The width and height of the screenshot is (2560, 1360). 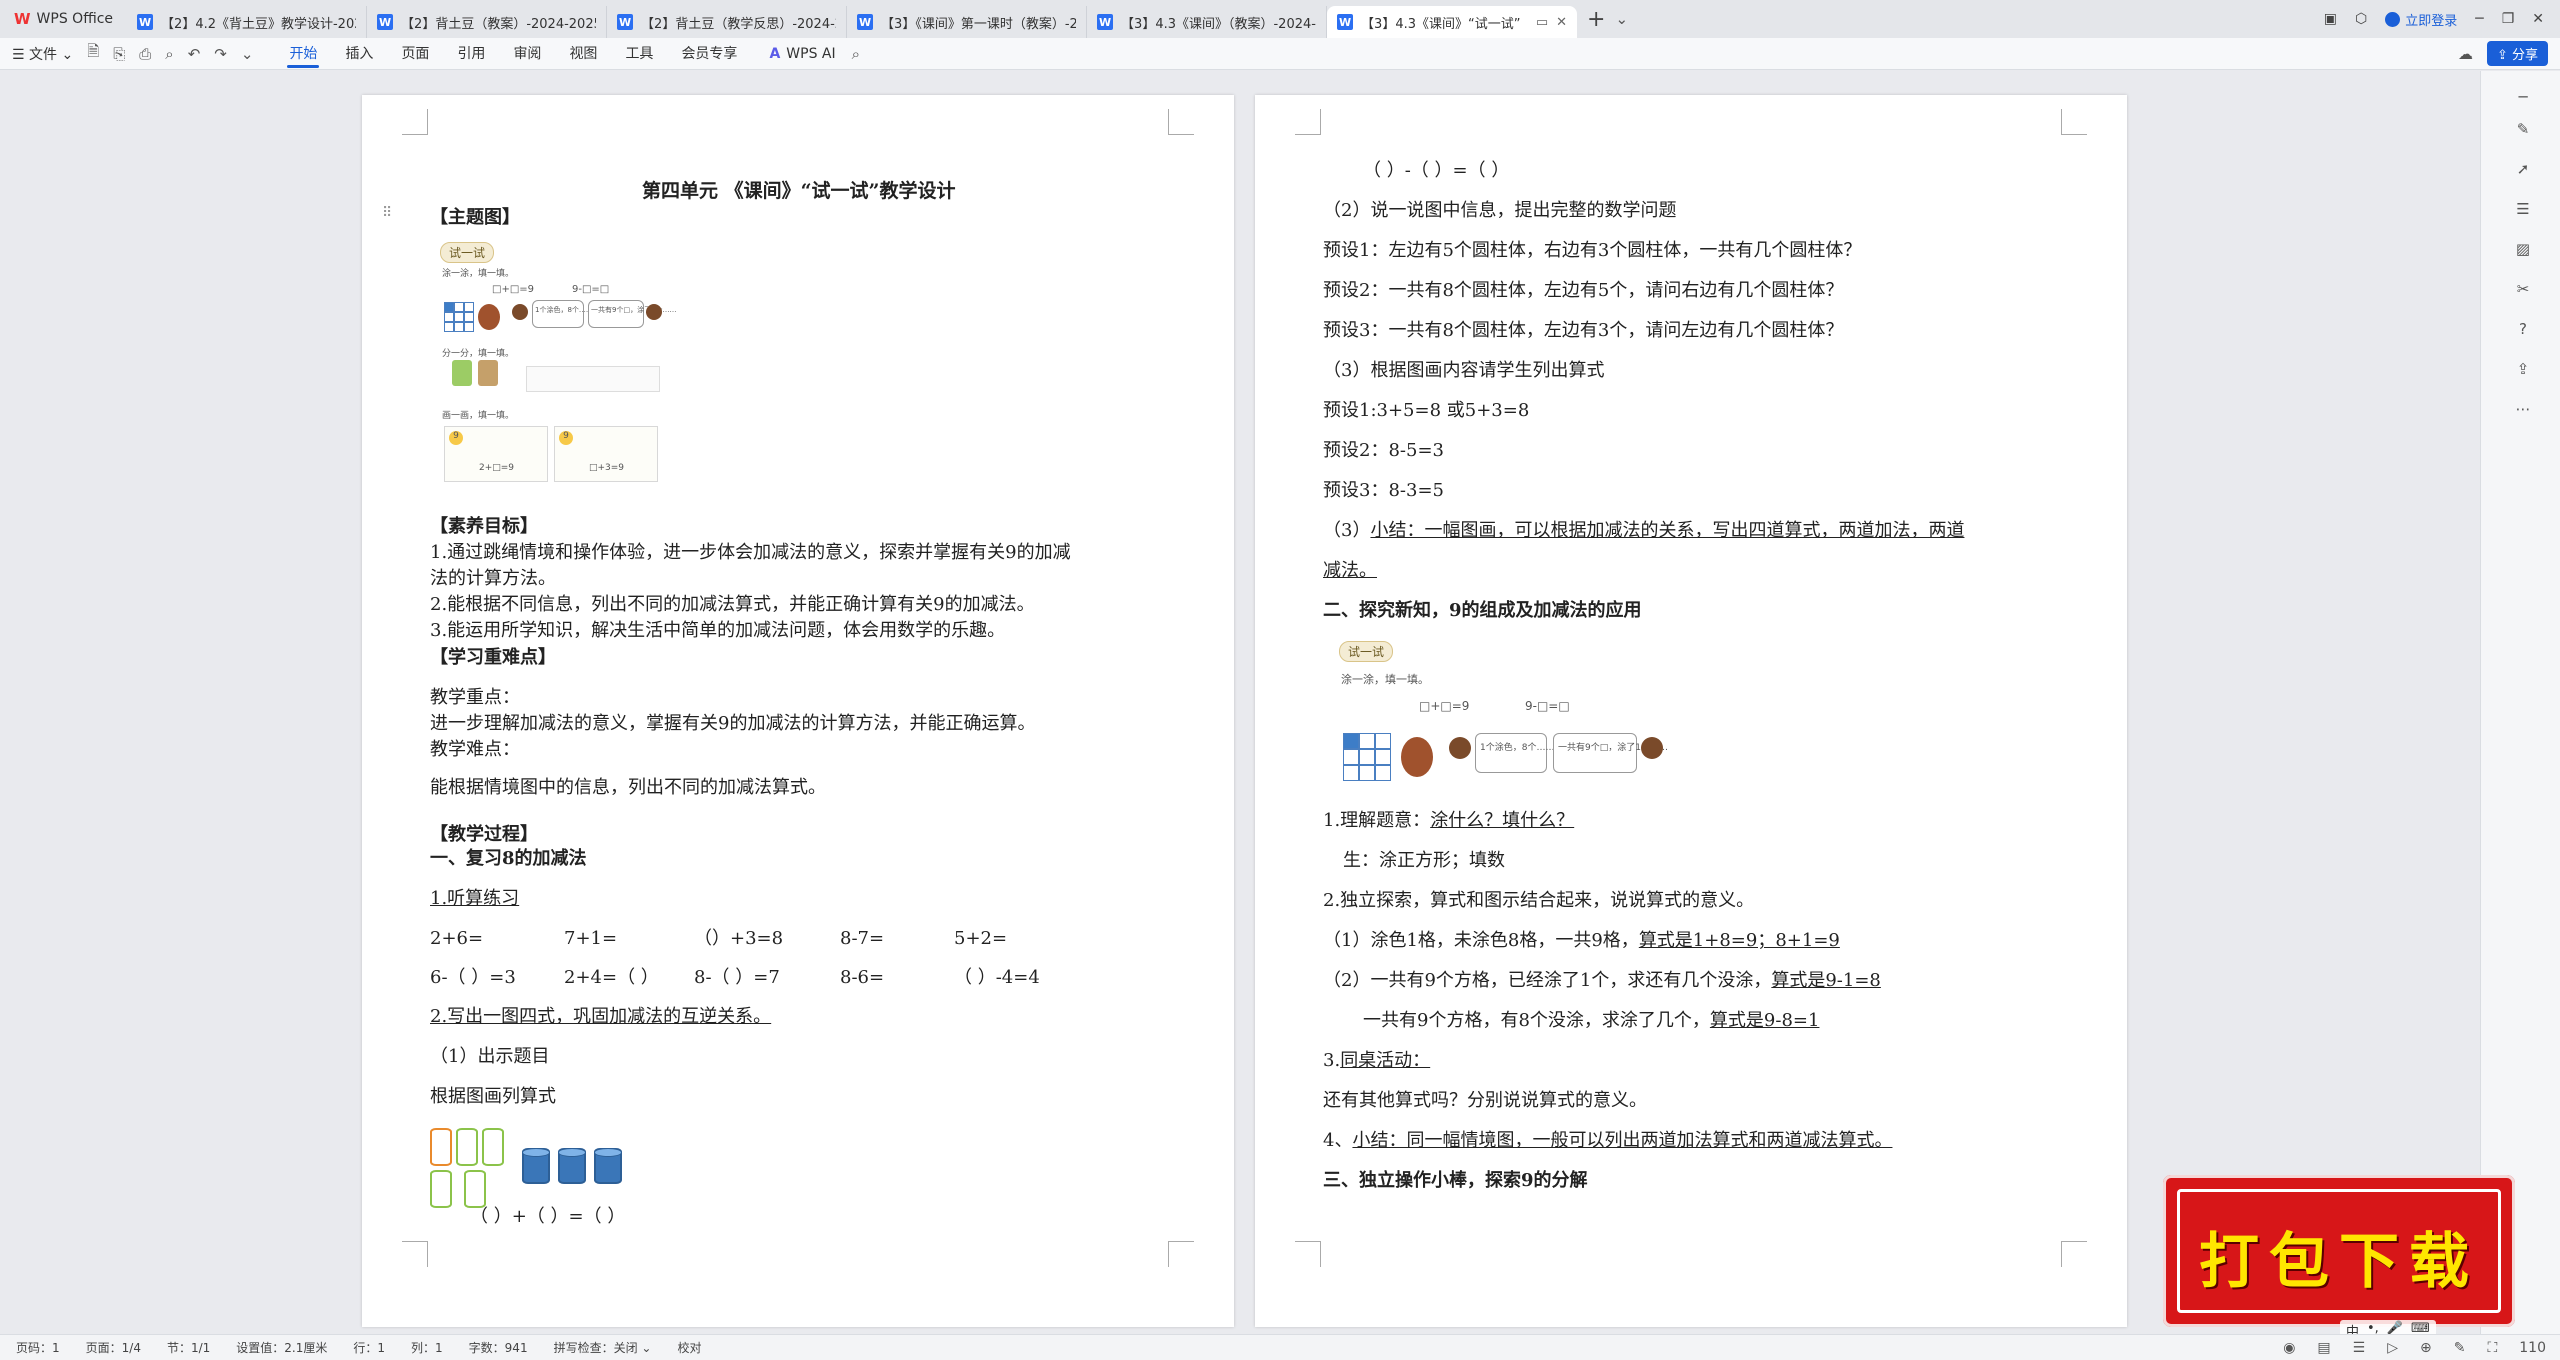 What do you see at coordinates (2523, 409) in the screenshot?
I see `more-icon: ⋯` at bounding box center [2523, 409].